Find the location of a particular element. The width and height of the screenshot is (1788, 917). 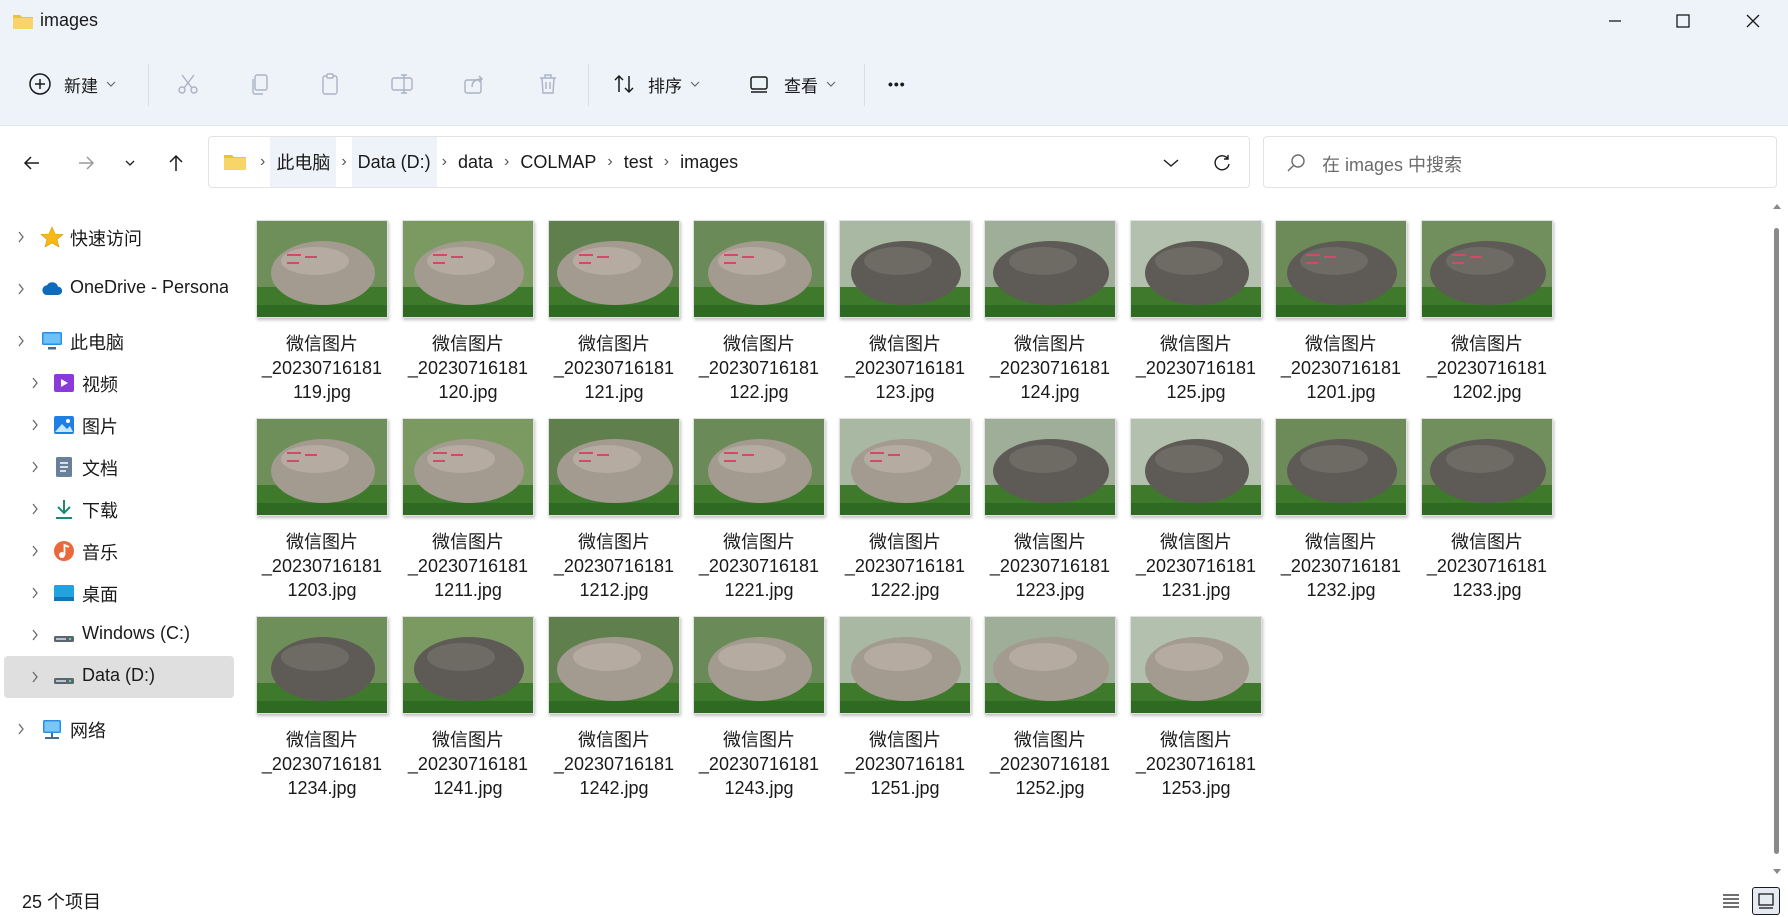

sidebar-item: OneDrive - Personal is located at coordinates (119, 289).